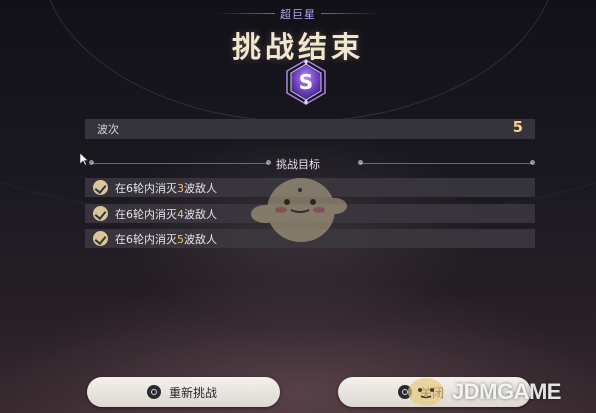 The width and height of the screenshot is (596, 413). What do you see at coordinates (180, 239) in the screenshot?
I see `goal-count: 5` at bounding box center [180, 239].